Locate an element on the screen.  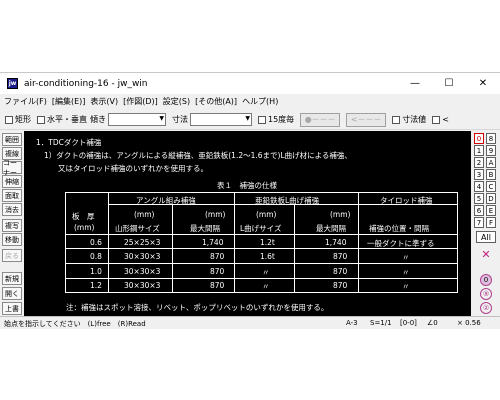
layer-group-9-icon: ⑨ is located at coordinates (486, 294).